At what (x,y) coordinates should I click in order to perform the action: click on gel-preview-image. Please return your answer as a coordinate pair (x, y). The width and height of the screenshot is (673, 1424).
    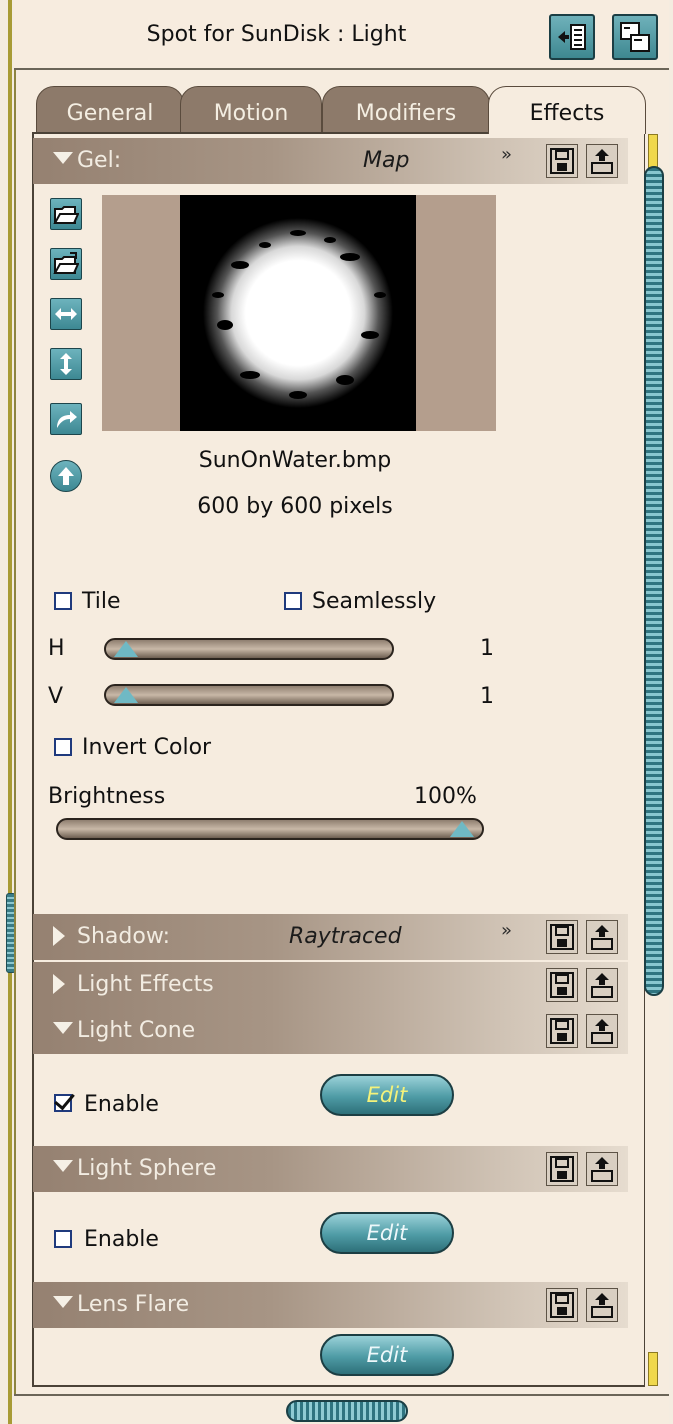
    Looking at the image, I should click on (298, 313).